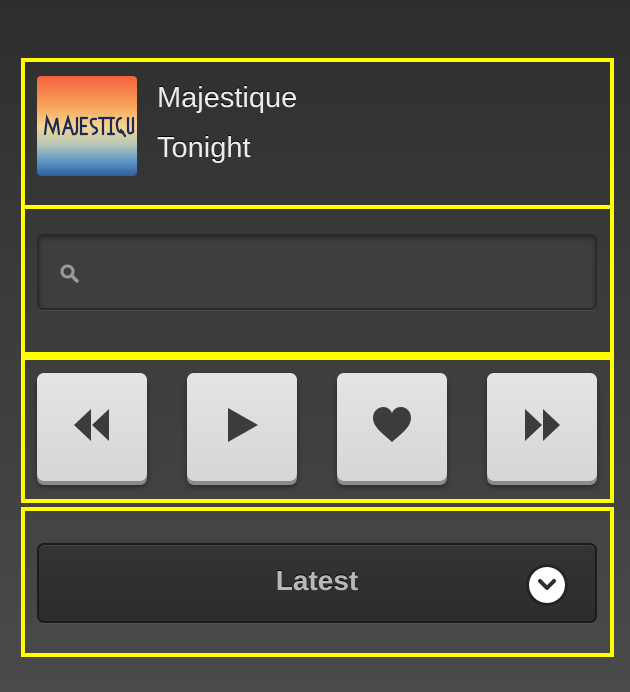  I want to click on album-art, so click(87, 126).